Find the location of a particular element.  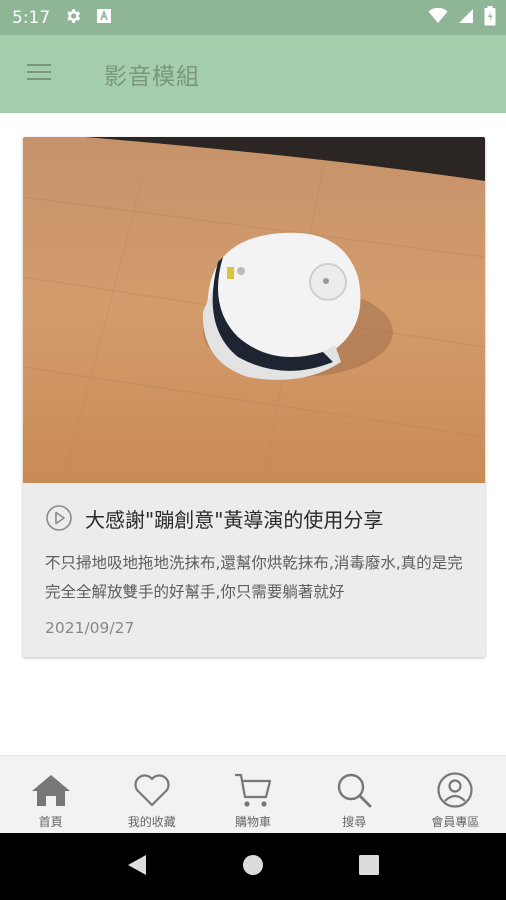

recents-square-icon is located at coordinates (369, 867).